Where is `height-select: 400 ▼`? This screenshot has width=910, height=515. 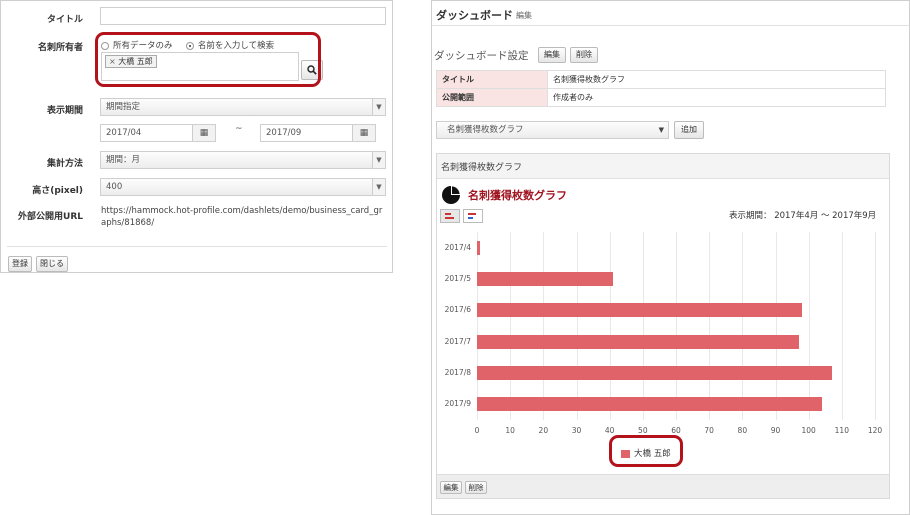 height-select: 400 ▼ is located at coordinates (243, 187).